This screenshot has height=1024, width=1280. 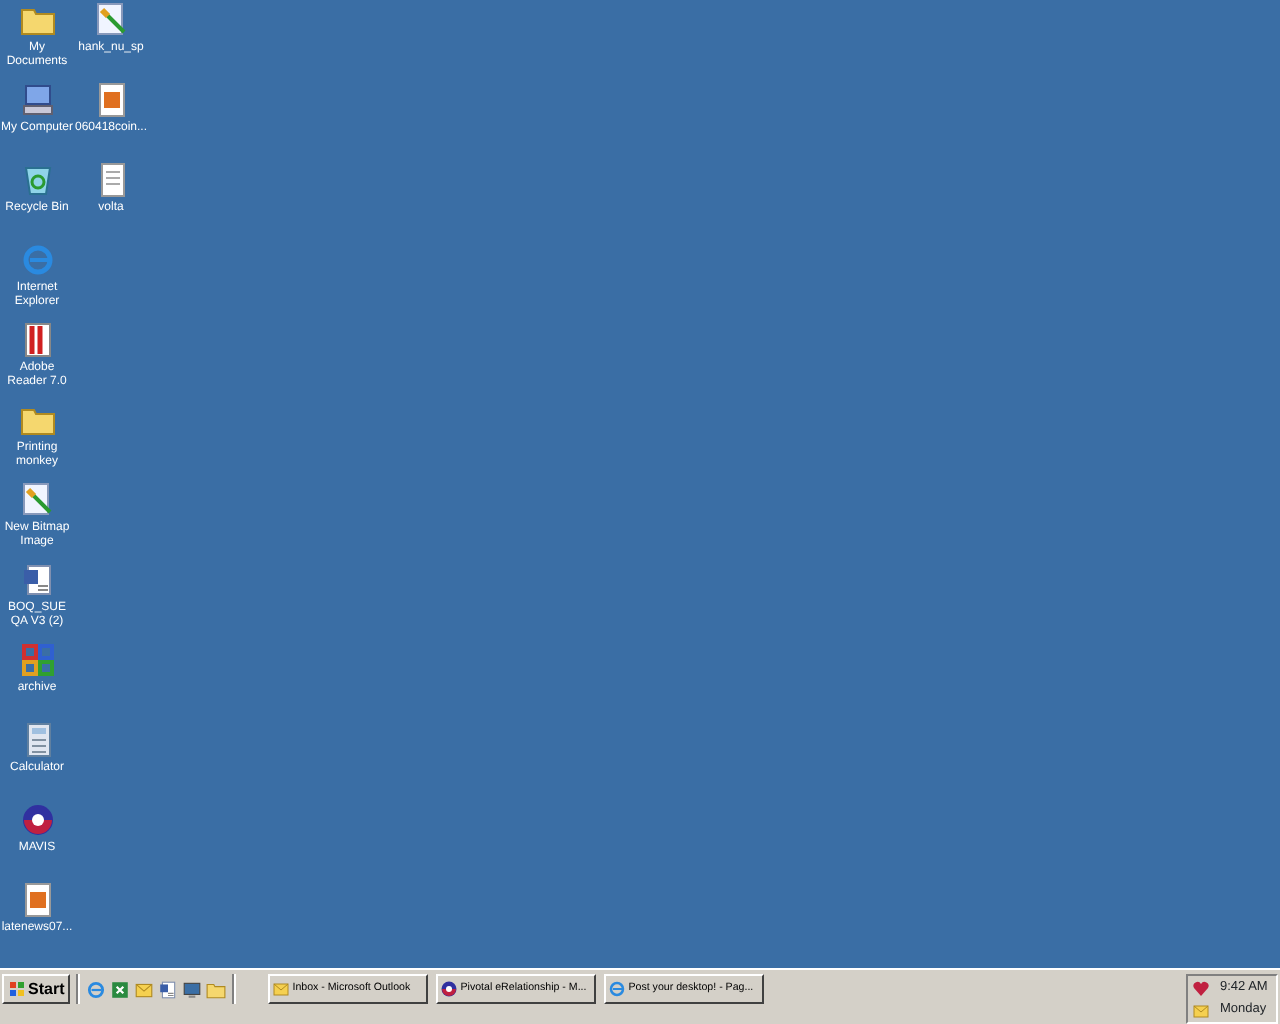 What do you see at coordinates (37, 180) in the screenshot?
I see `recycle-bin-icon` at bounding box center [37, 180].